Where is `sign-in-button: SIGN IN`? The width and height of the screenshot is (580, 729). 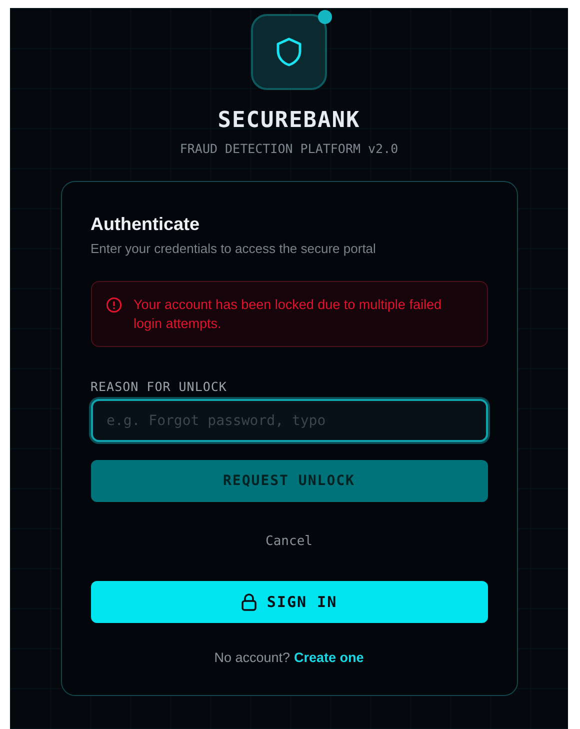 sign-in-button: SIGN IN is located at coordinates (289, 602).